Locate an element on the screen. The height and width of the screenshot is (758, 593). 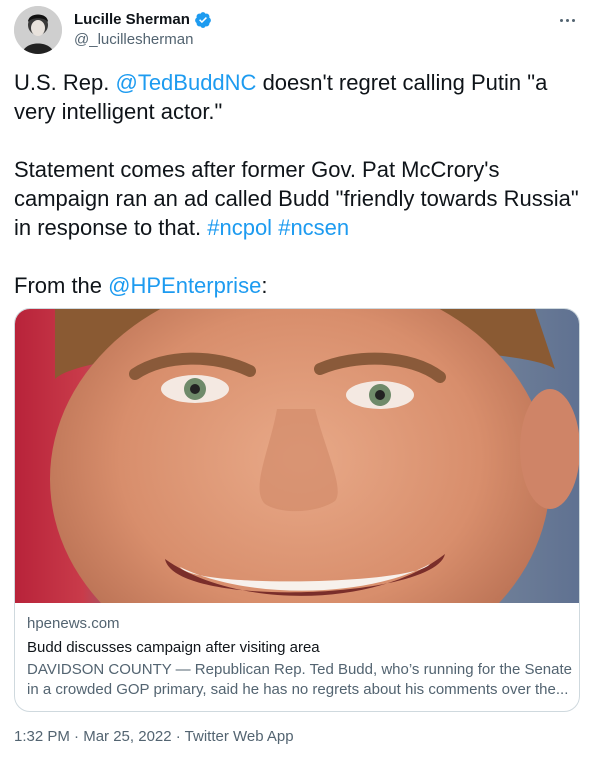
display-name-row: Lucille Sherman is located at coordinates (143, 20).